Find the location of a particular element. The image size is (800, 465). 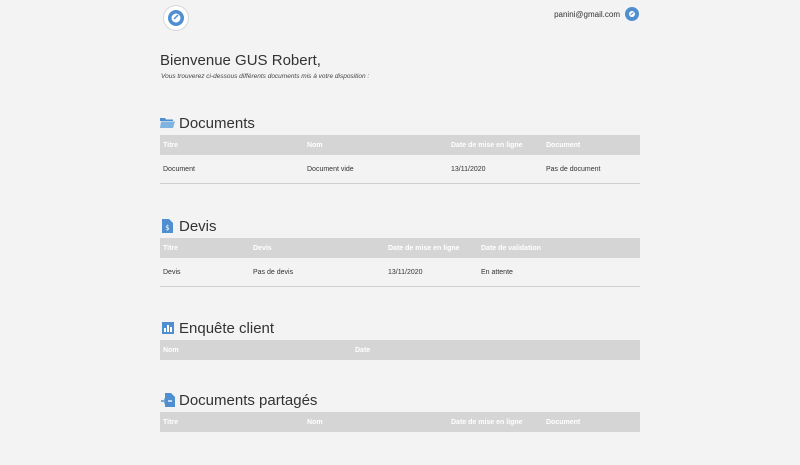

invoice-icon: $ is located at coordinates (167, 226).